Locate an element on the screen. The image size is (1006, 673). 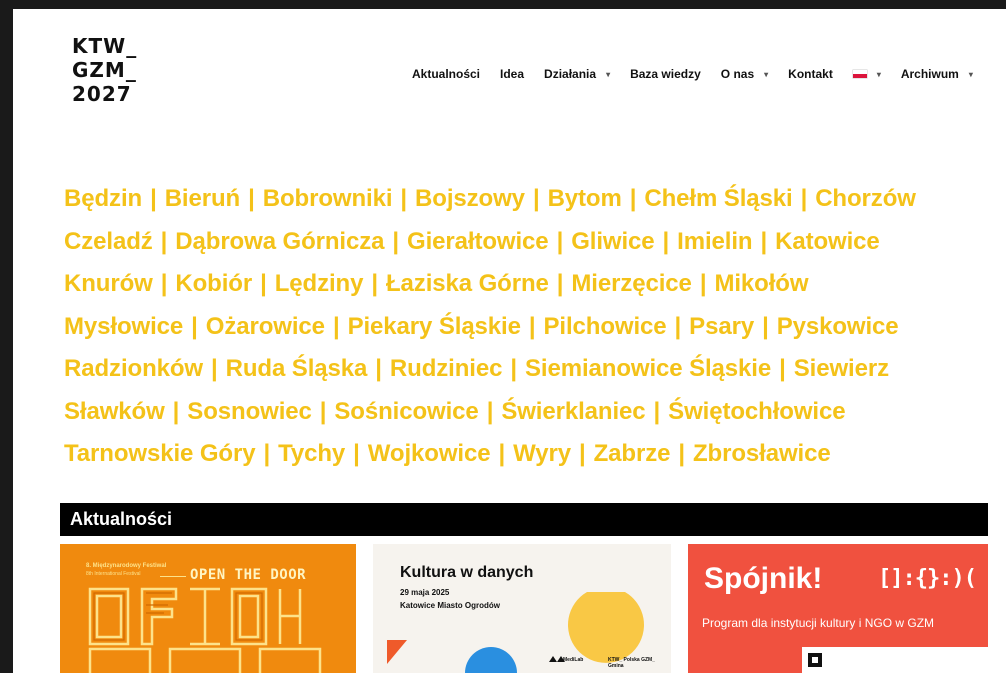
language-switcher: ▾ is located at coordinates (866, 74).